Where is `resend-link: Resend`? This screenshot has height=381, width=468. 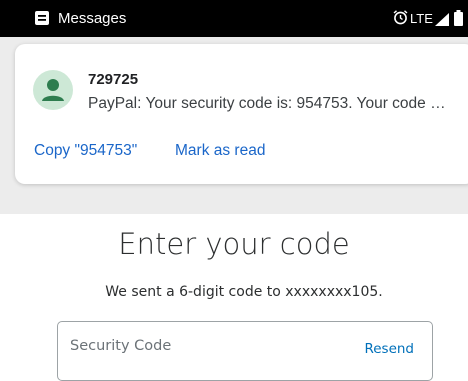 resend-link: Resend is located at coordinates (389, 349).